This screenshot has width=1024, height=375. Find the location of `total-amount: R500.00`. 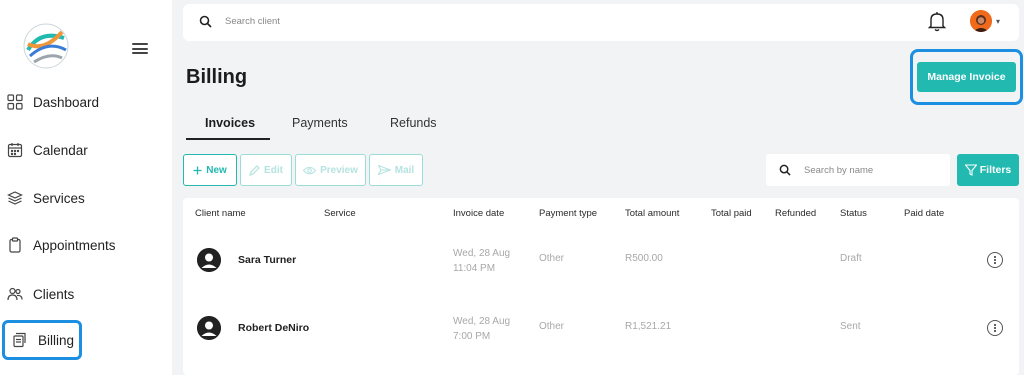

total-amount: R500.00 is located at coordinates (644, 258).